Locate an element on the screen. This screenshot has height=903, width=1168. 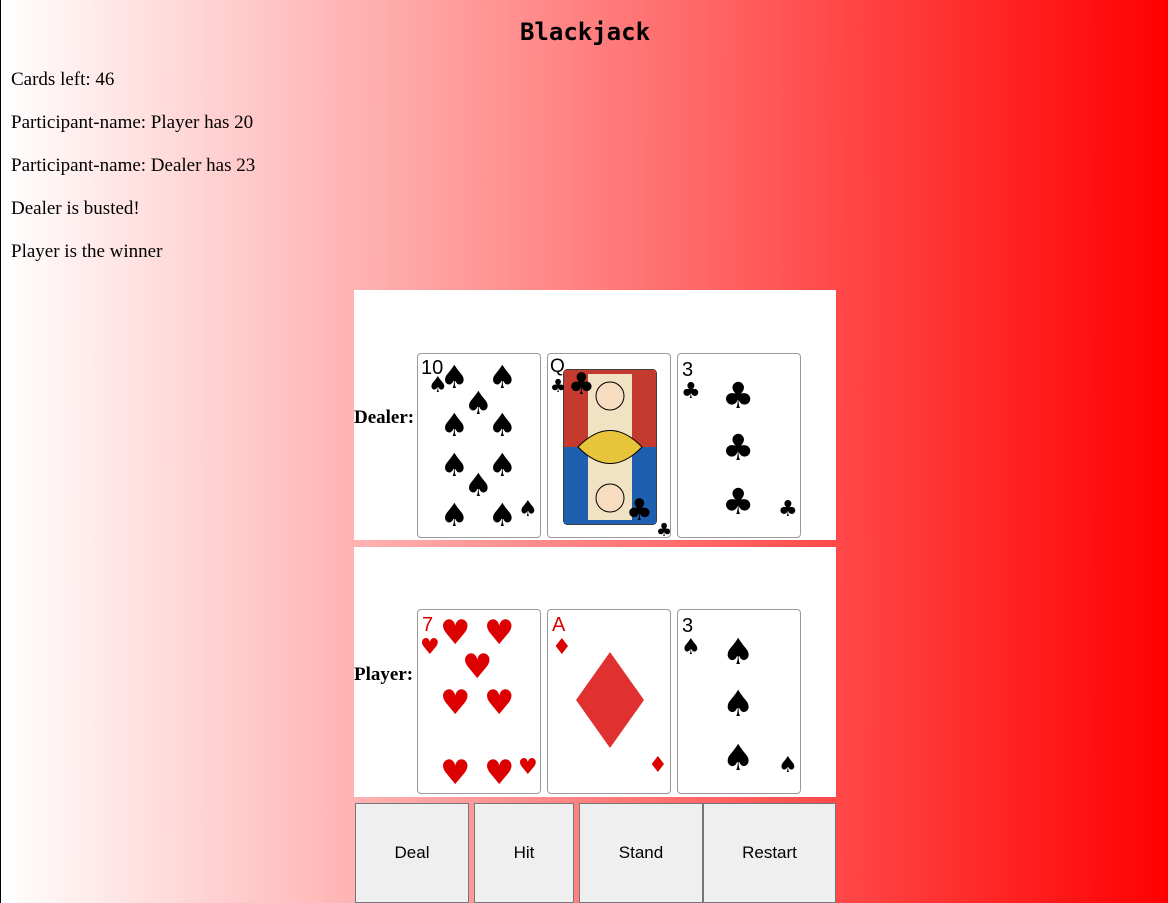
dealer-score-text: Participant-name: Dealer has 23 is located at coordinates (133, 165).